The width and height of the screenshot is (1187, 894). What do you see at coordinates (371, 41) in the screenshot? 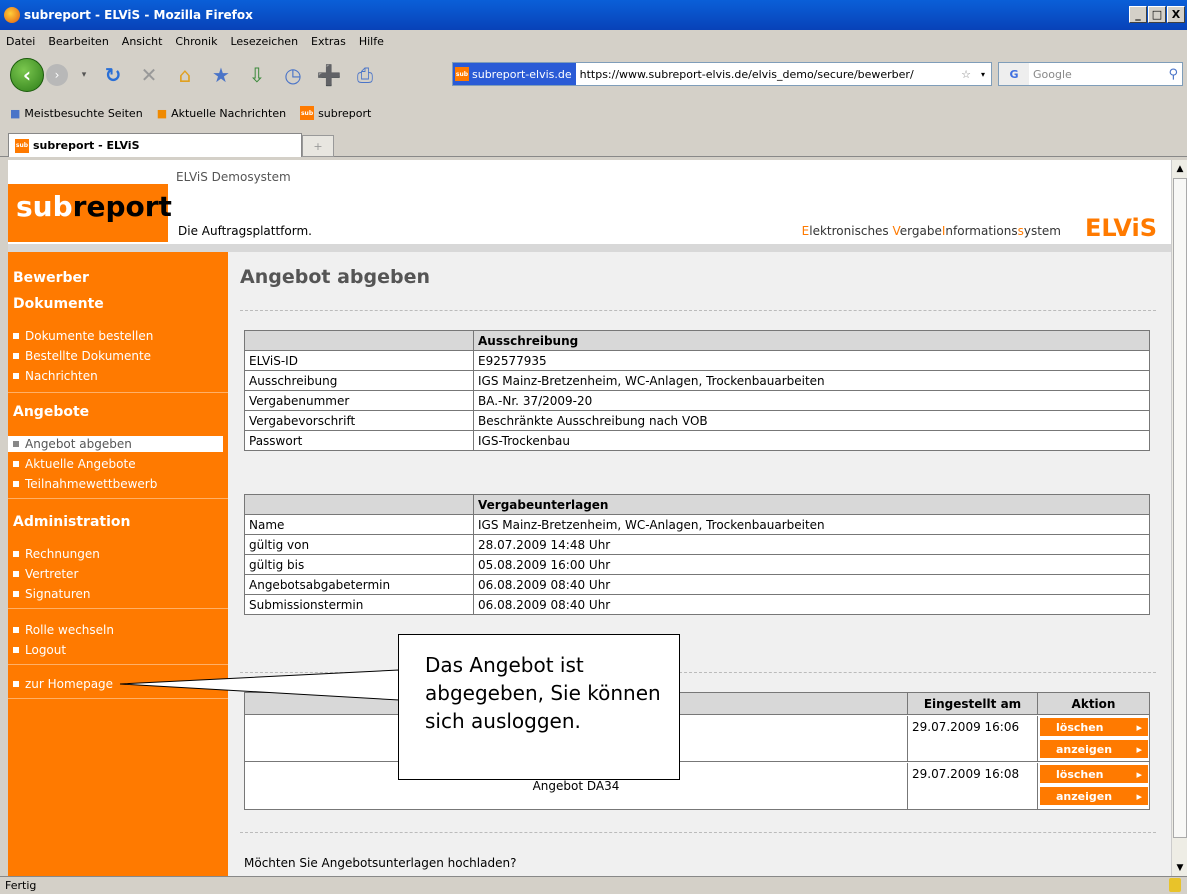
I see `menu-hilfe: Hilfe` at bounding box center [371, 41].